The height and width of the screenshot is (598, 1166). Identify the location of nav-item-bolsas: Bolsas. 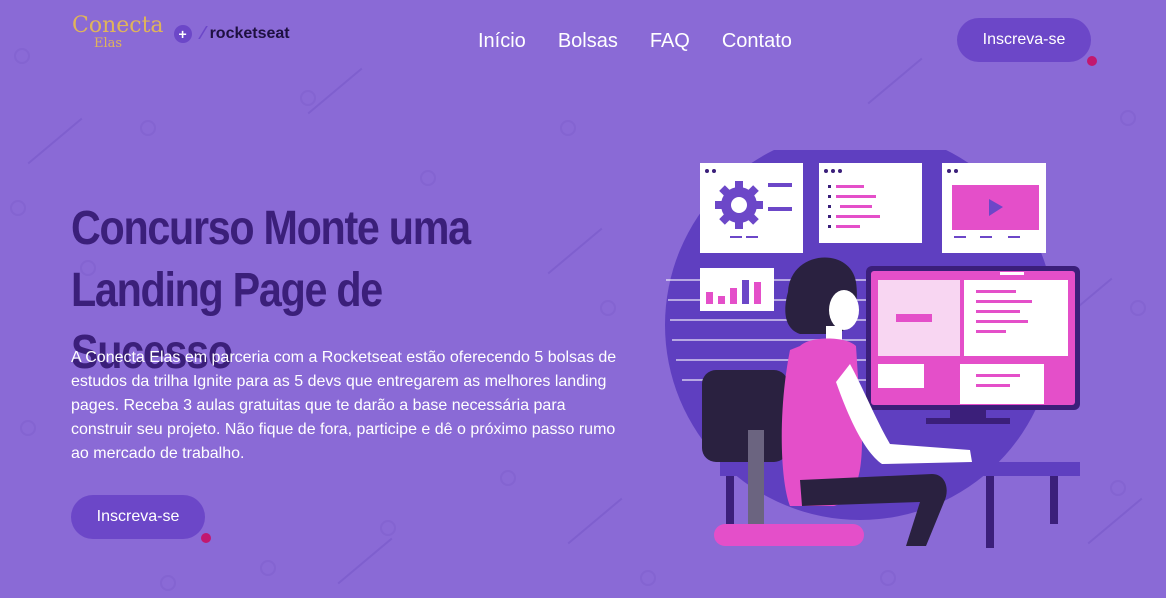
(588, 41).